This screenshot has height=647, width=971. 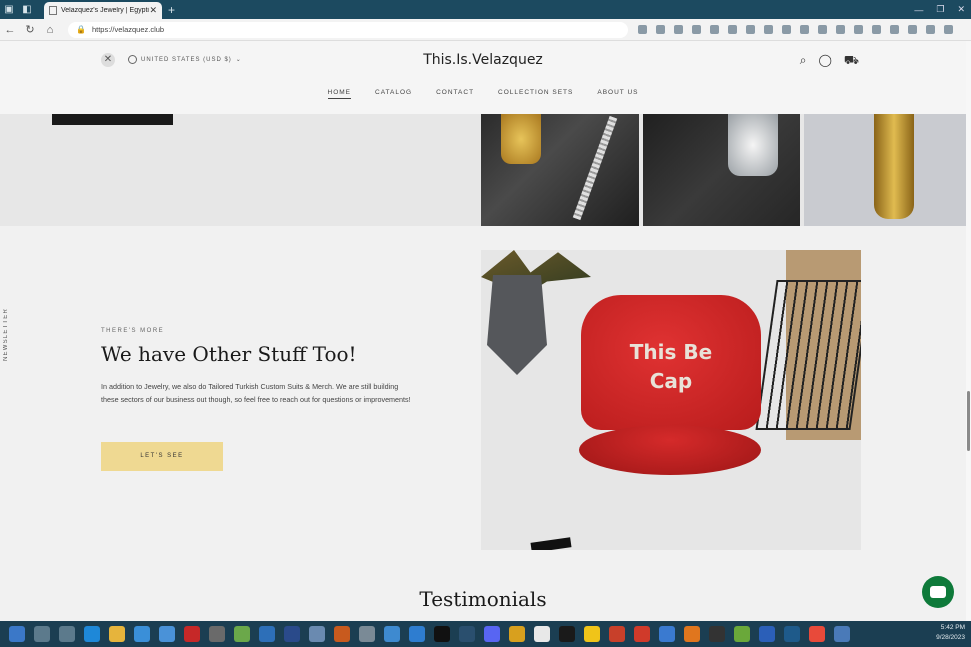 What do you see at coordinates (816, 634) in the screenshot?
I see `chrome-icon` at bounding box center [816, 634].